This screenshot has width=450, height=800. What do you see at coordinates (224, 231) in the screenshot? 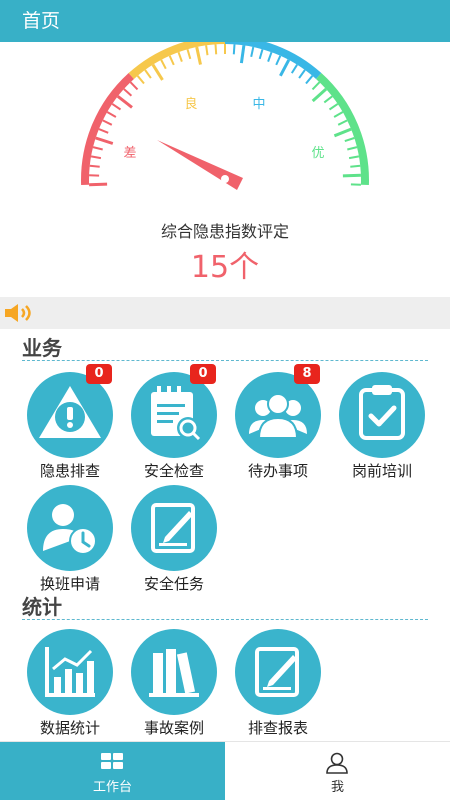
I see `gauge-title: 综合隐患指数评定` at bounding box center [224, 231].